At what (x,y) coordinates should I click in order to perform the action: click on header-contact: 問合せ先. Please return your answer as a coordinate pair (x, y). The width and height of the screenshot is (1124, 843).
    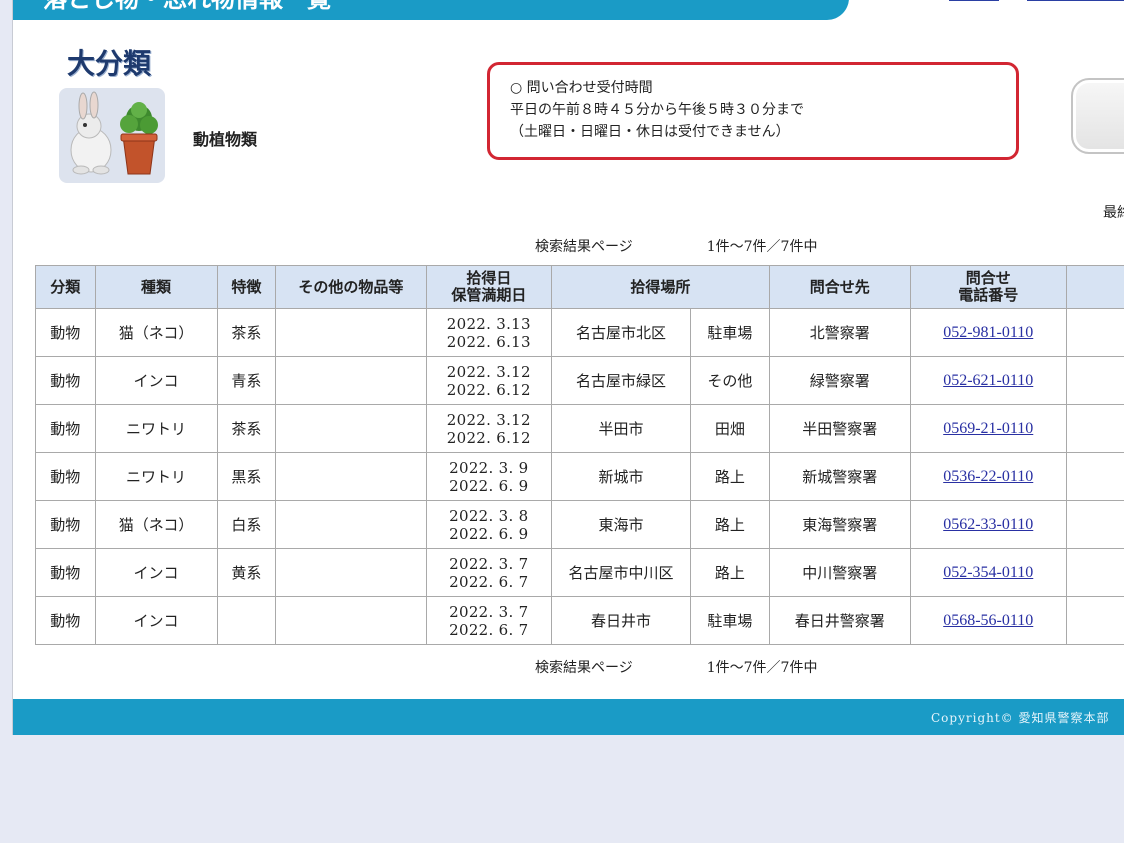
    Looking at the image, I should click on (839, 287).